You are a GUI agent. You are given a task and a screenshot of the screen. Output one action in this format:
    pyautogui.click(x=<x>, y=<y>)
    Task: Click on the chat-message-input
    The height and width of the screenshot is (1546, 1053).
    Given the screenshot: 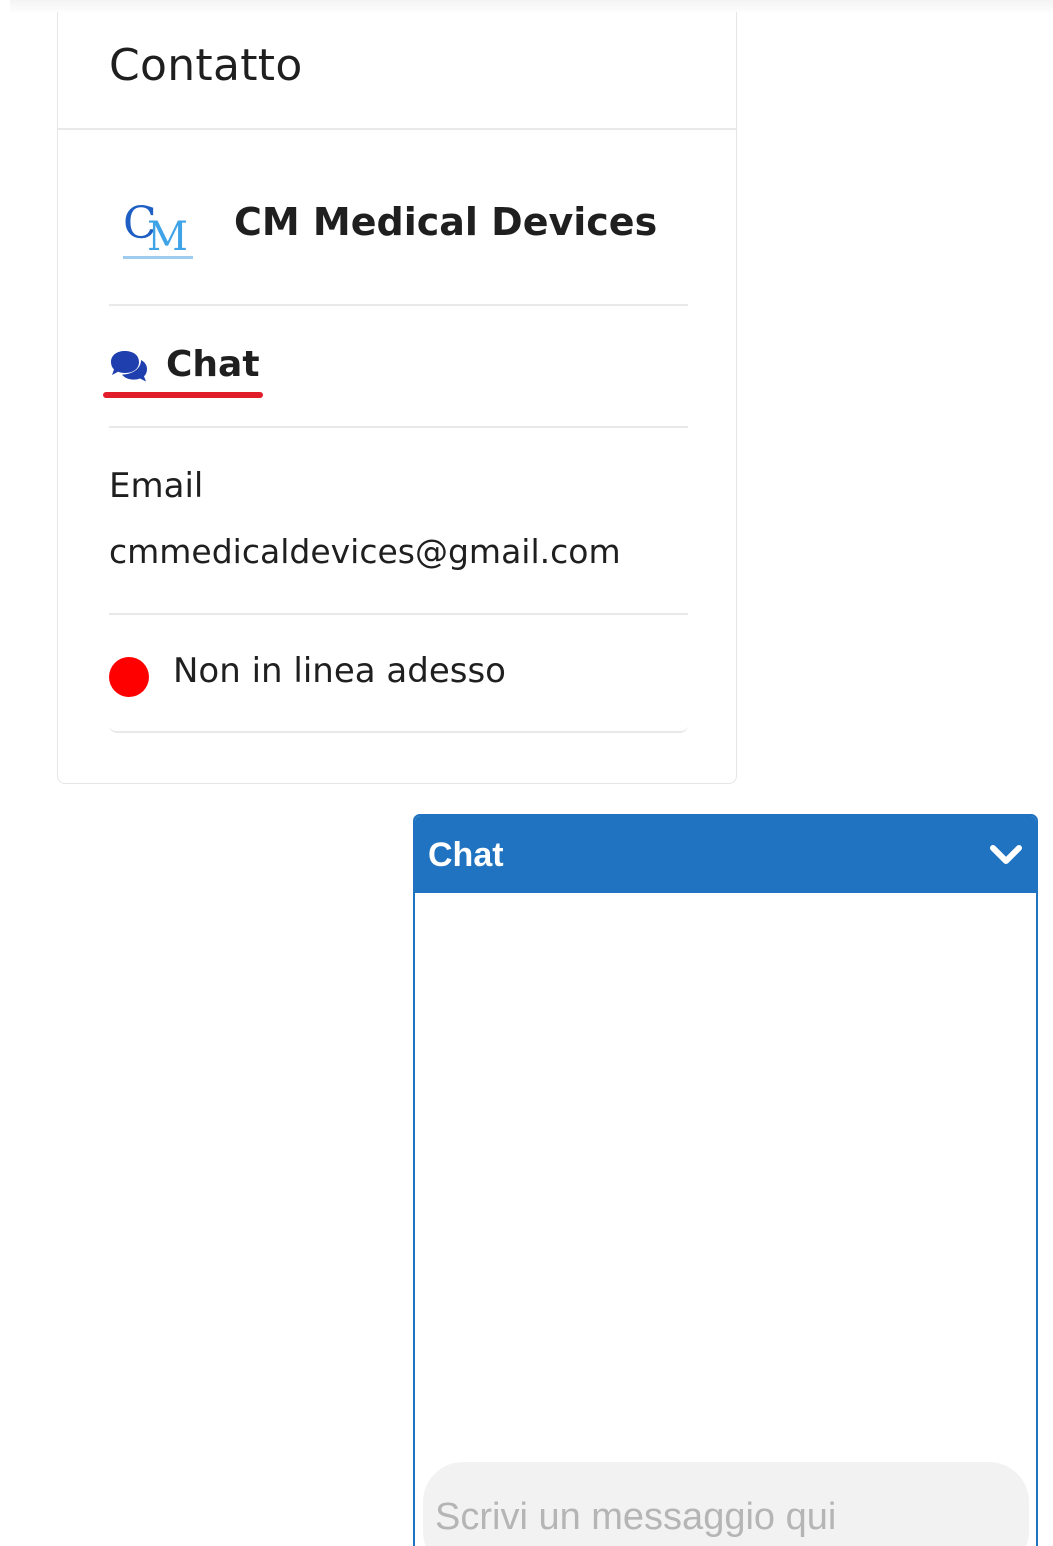 What is the action you would take?
    pyautogui.click(x=726, y=1504)
    